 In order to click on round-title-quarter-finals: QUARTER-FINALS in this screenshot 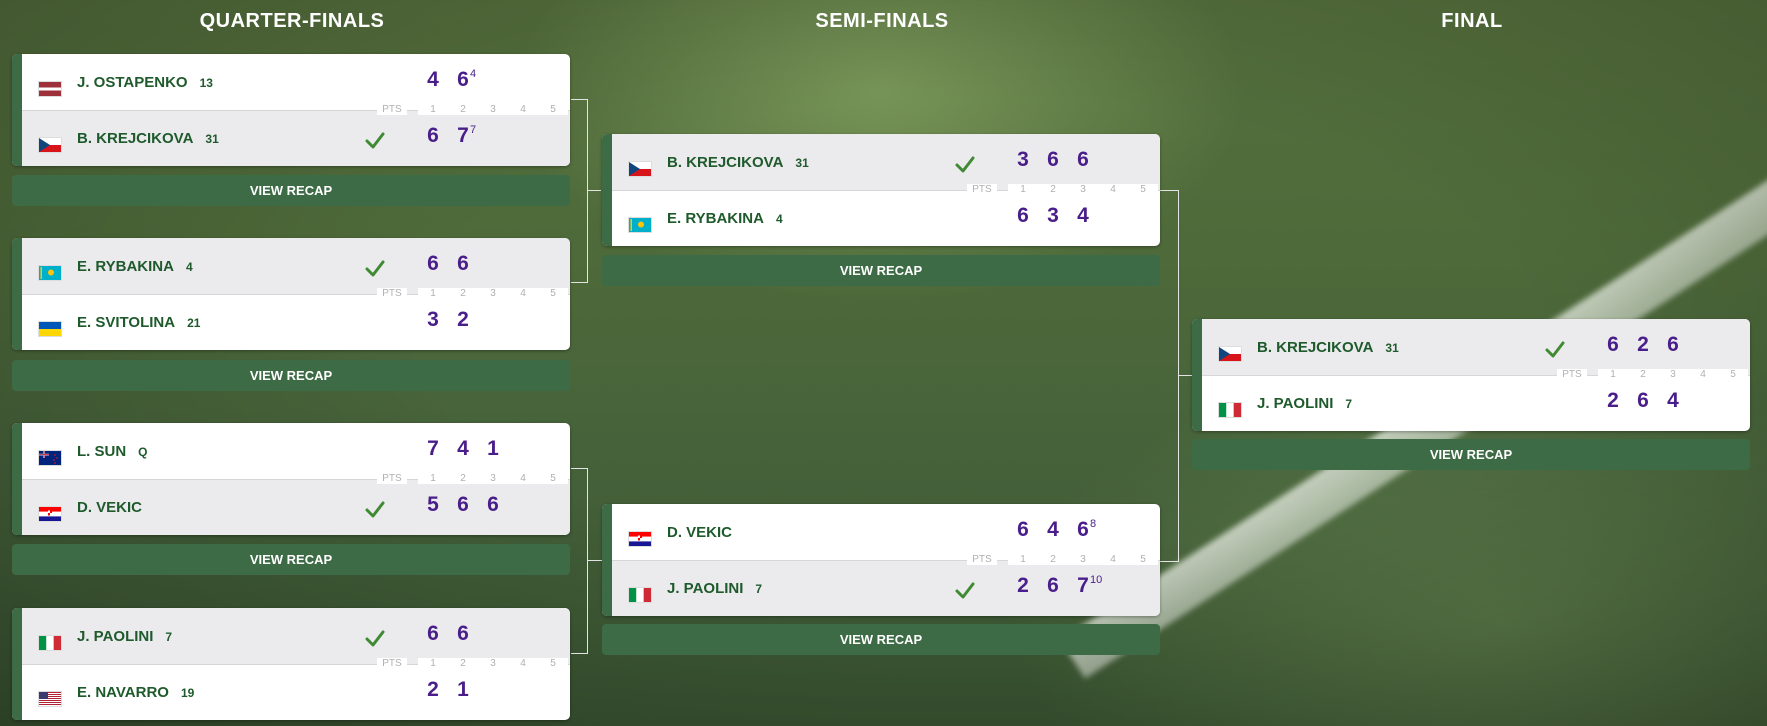, I will do `click(292, 21)`.